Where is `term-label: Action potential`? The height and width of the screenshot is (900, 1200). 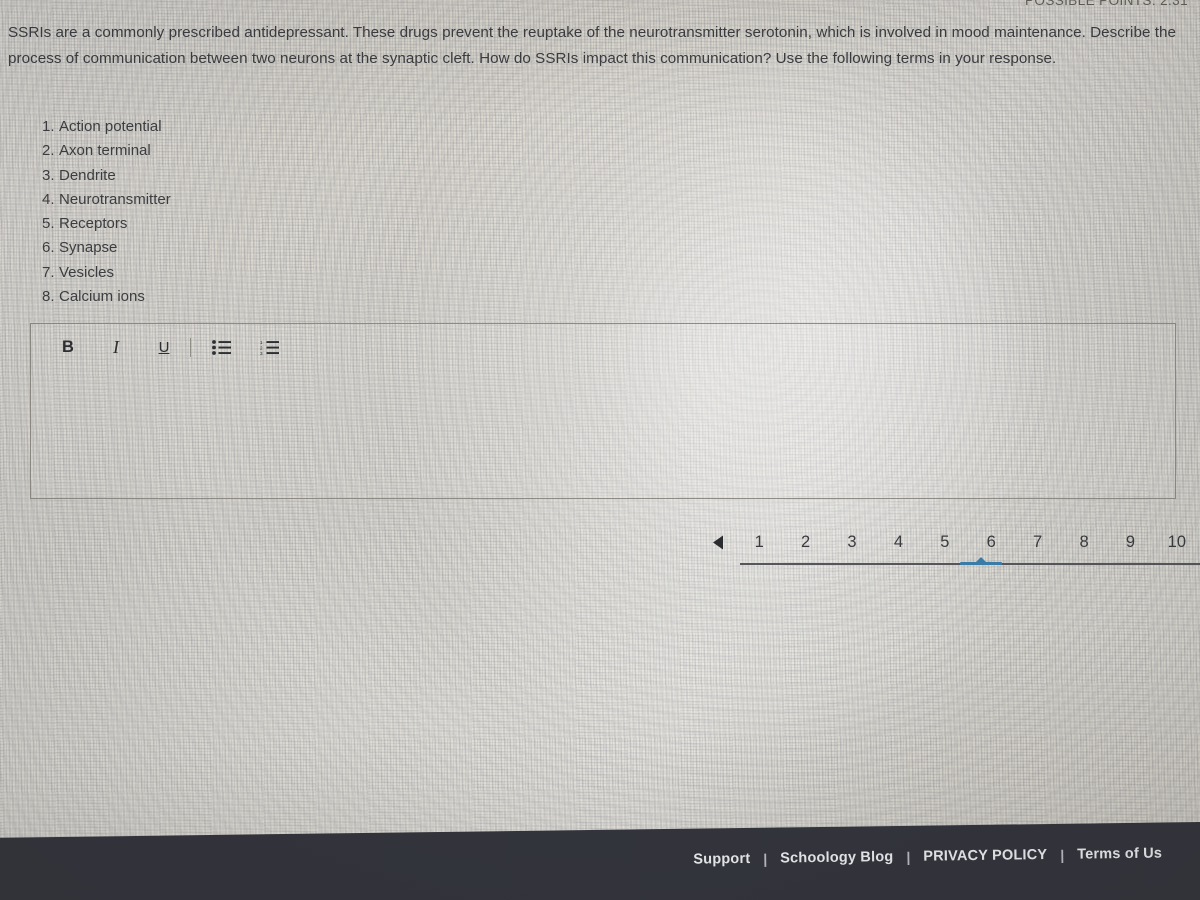
term-label: Action potential is located at coordinates (110, 126).